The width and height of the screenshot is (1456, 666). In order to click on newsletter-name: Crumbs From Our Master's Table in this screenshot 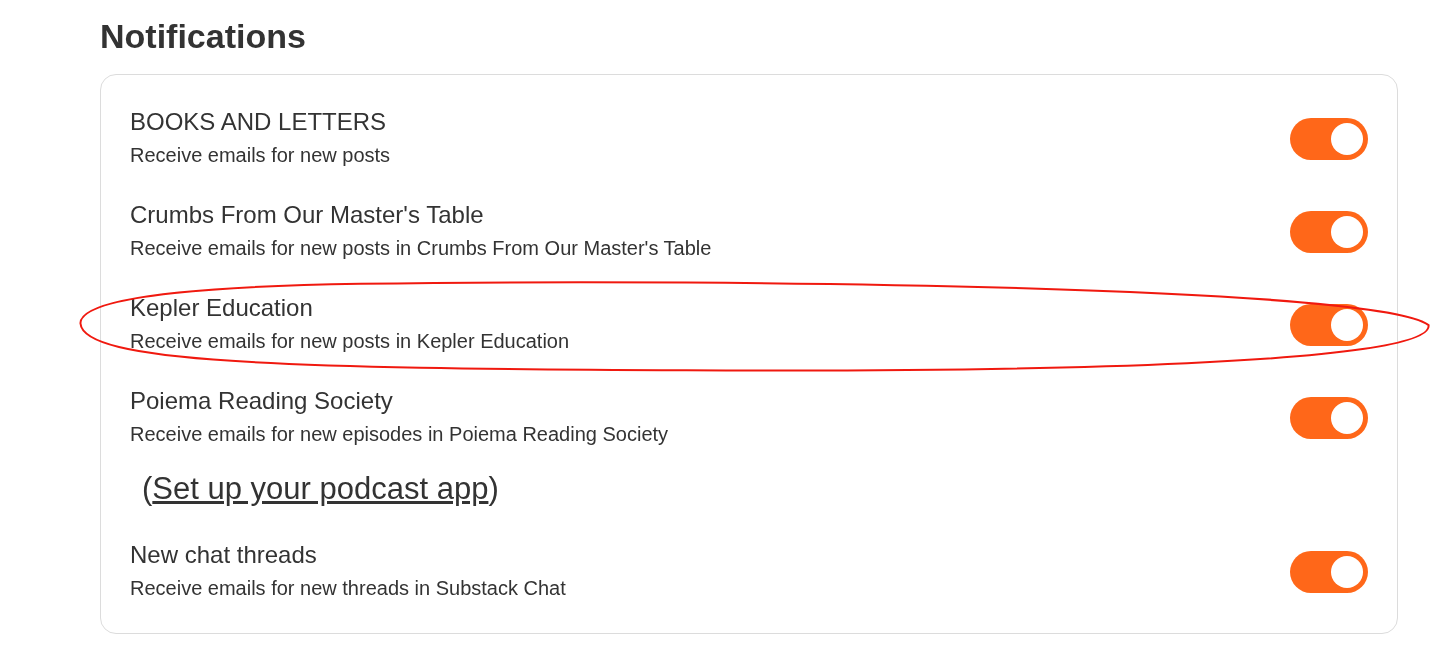, I will do `click(307, 215)`.